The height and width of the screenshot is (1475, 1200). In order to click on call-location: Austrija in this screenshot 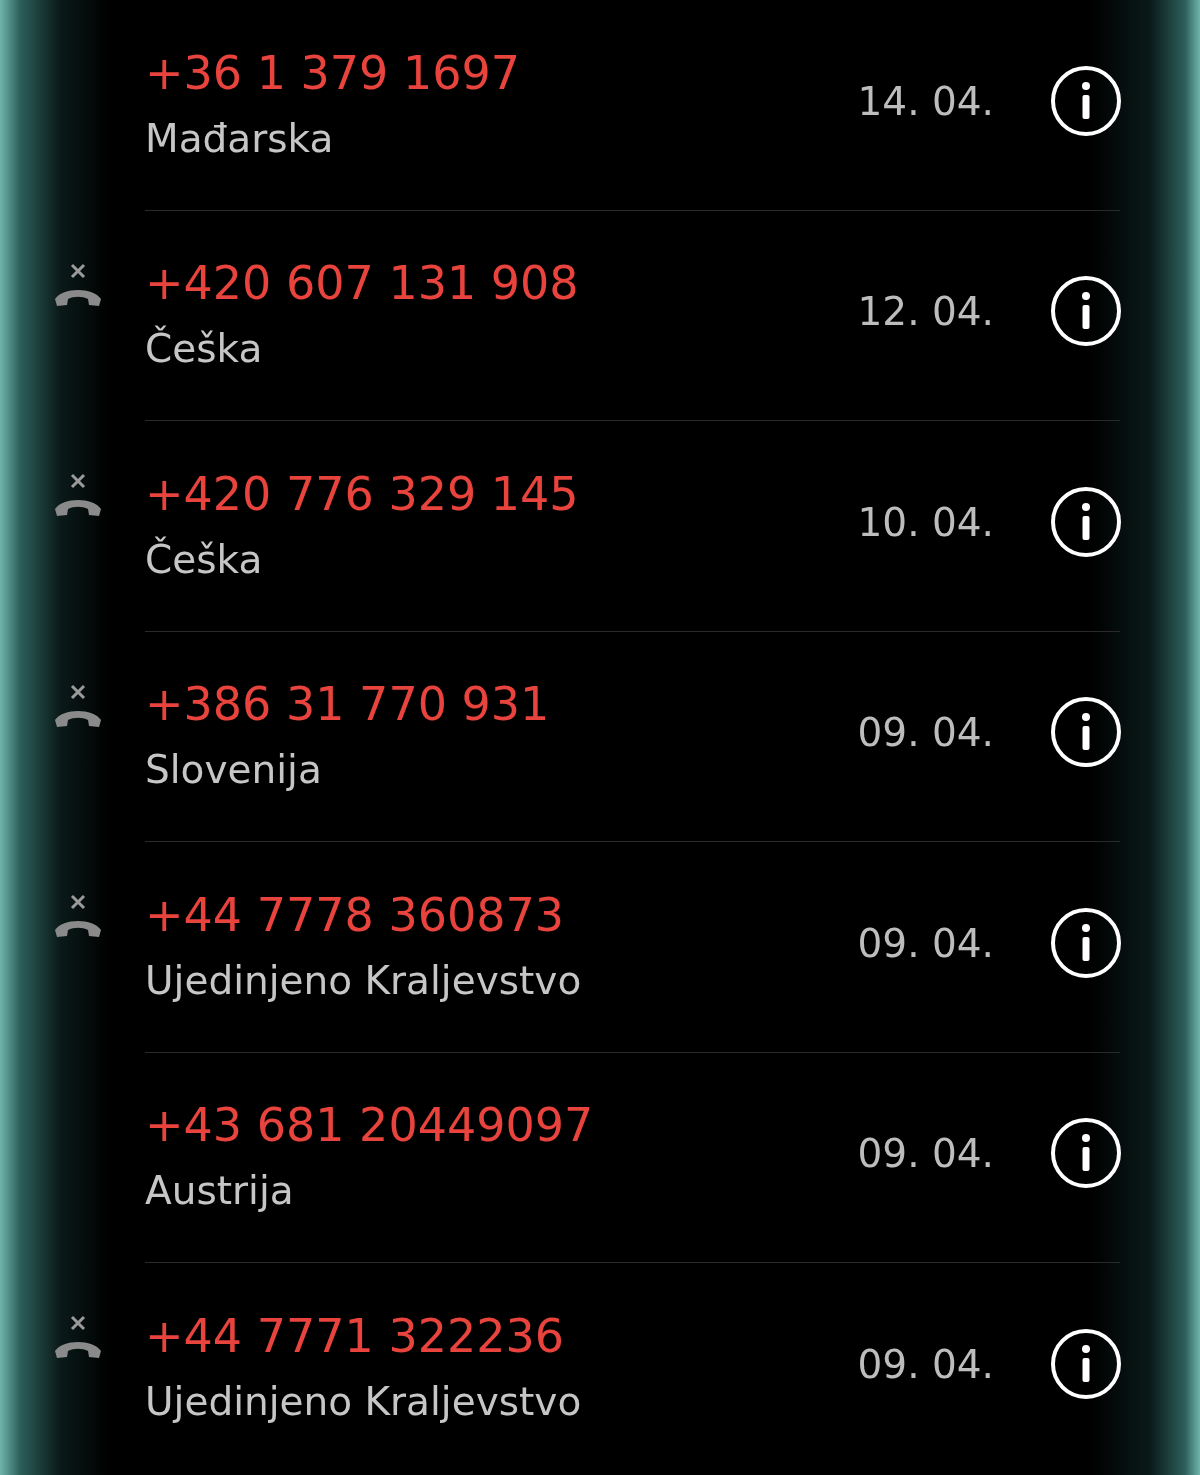, I will do `click(219, 1191)`.